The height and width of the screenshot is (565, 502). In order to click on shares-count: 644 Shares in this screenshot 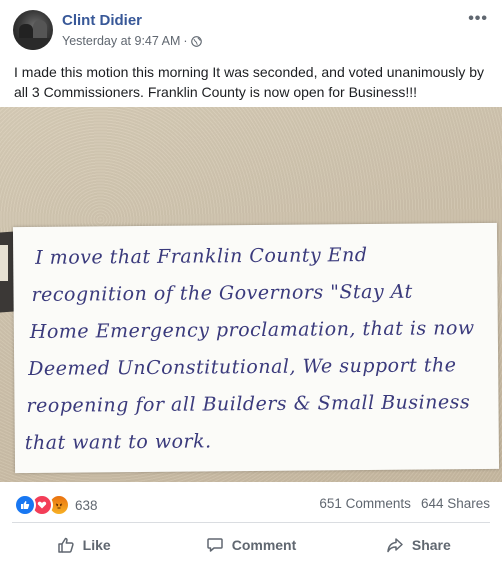, I will do `click(455, 503)`.